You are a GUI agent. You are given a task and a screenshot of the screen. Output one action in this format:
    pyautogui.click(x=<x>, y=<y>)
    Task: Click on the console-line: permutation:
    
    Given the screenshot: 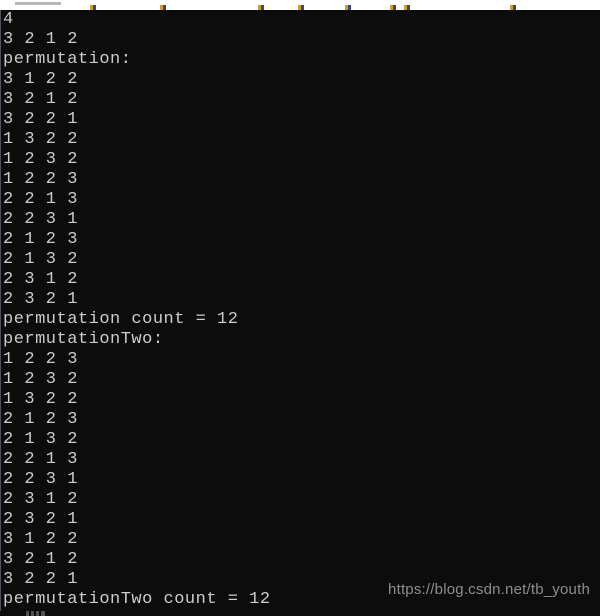 What is the action you would take?
    pyautogui.click(x=67, y=59)
    